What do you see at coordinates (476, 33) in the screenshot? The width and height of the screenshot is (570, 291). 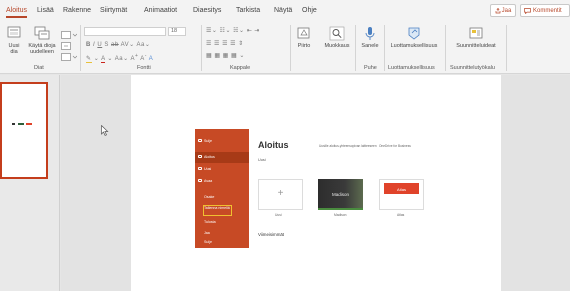 I see `designer-icon` at bounding box center [476, 33].